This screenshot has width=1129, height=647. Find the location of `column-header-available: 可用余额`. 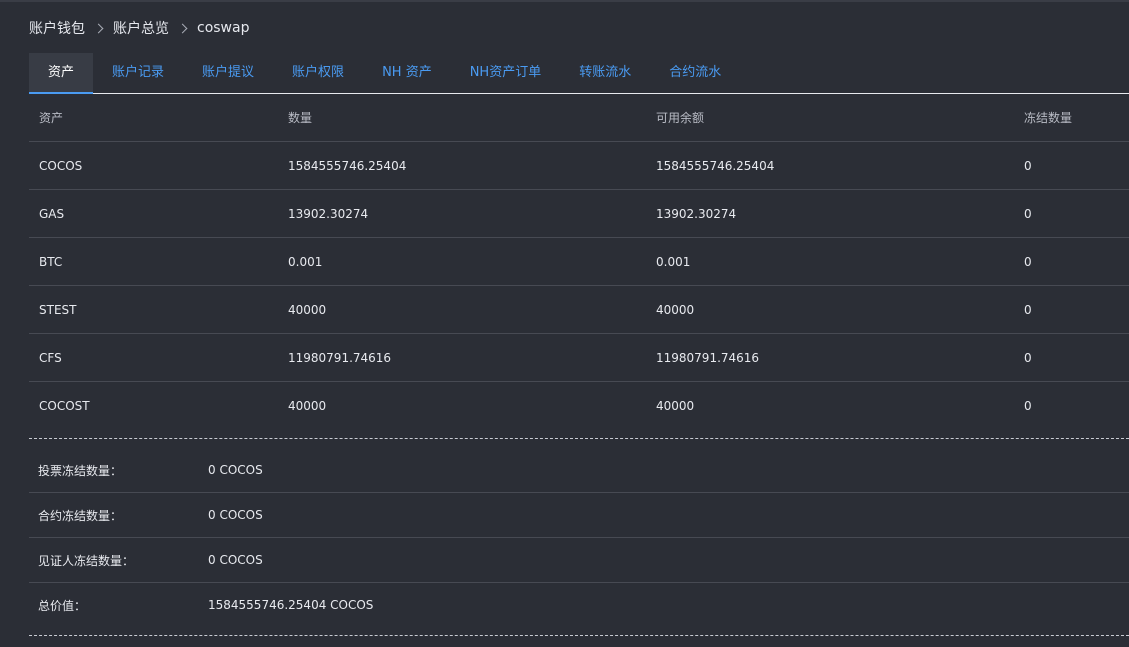

column-header-available: 可用余额 is located at coordinates (830, 118).